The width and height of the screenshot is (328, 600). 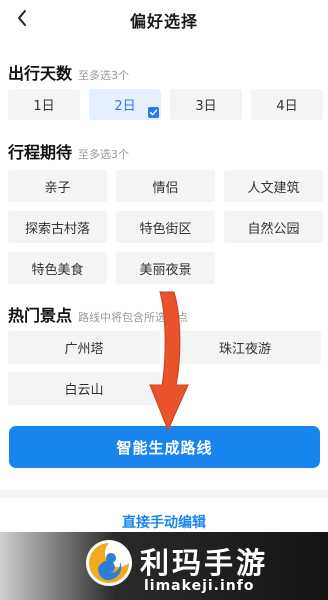 I want to click on days-section-header: 出行天数 至多选3个, so click(x=68, y=72).